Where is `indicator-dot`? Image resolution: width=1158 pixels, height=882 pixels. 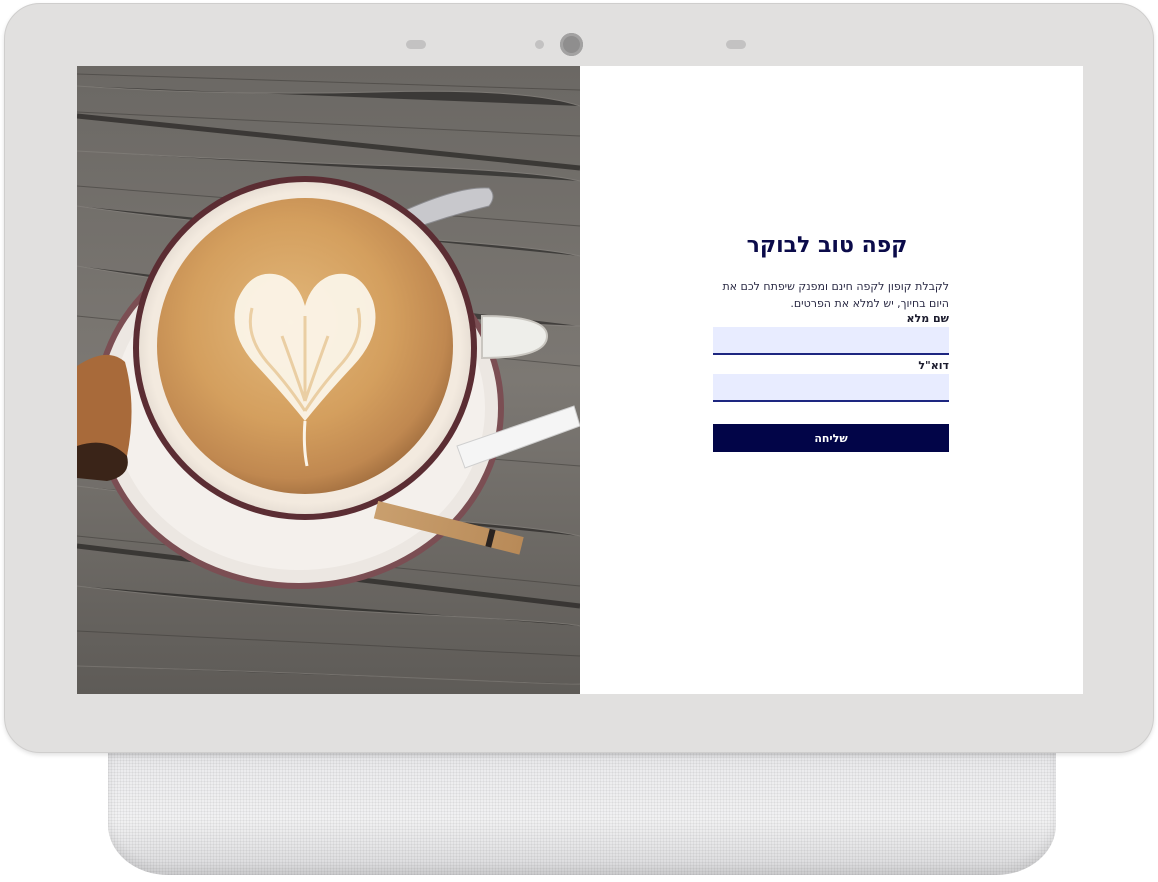
indicator-dot is located at coordinates (539, 44).